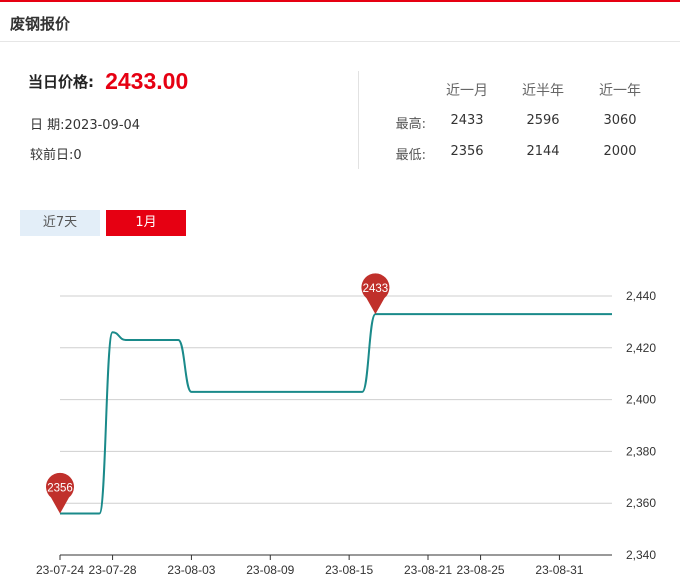  I want to click on diff-text: 较前日:0, so click(56, 155).